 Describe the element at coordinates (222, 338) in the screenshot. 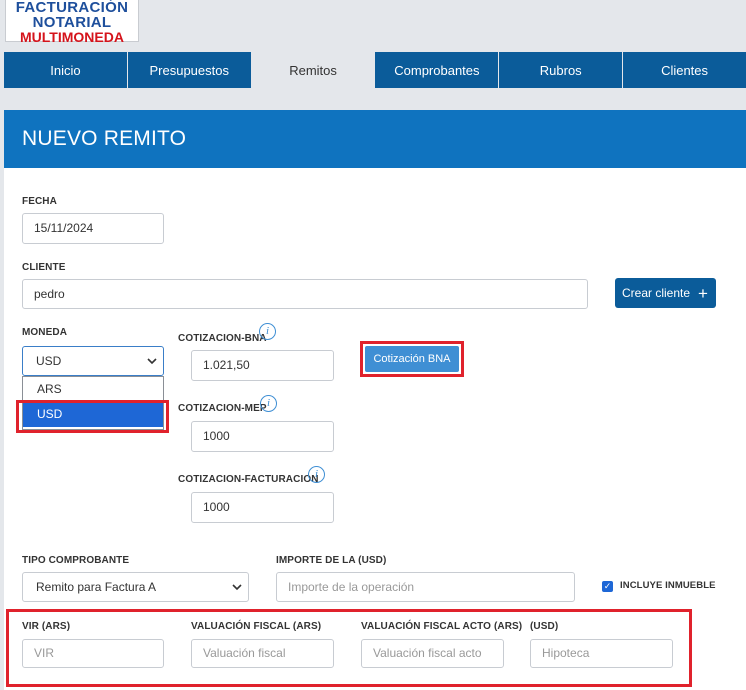

I see `cotizacion-bna-label: COTIZACION-BNA` at that location.